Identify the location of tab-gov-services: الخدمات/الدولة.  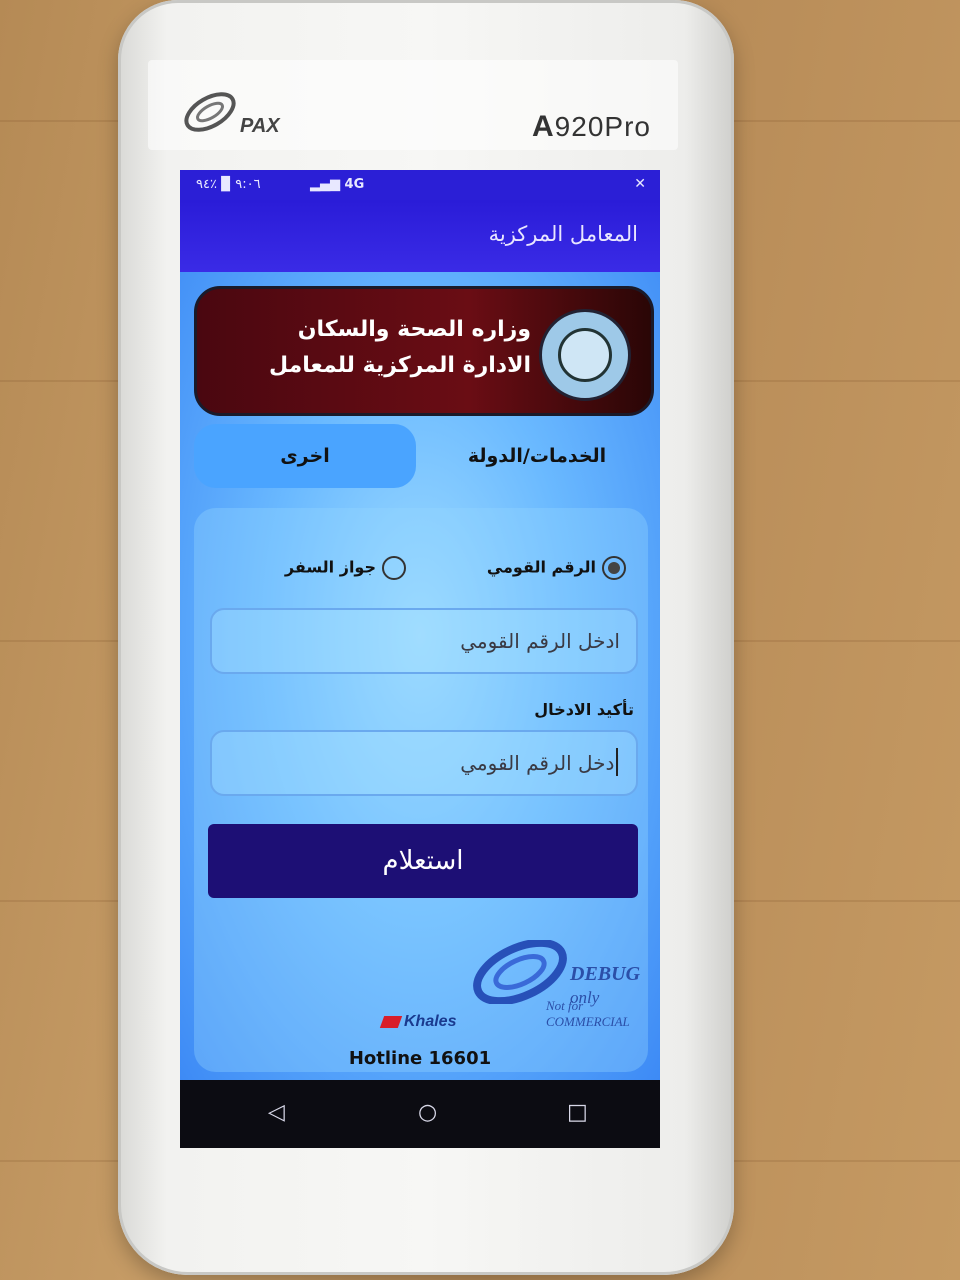
(537, 456).